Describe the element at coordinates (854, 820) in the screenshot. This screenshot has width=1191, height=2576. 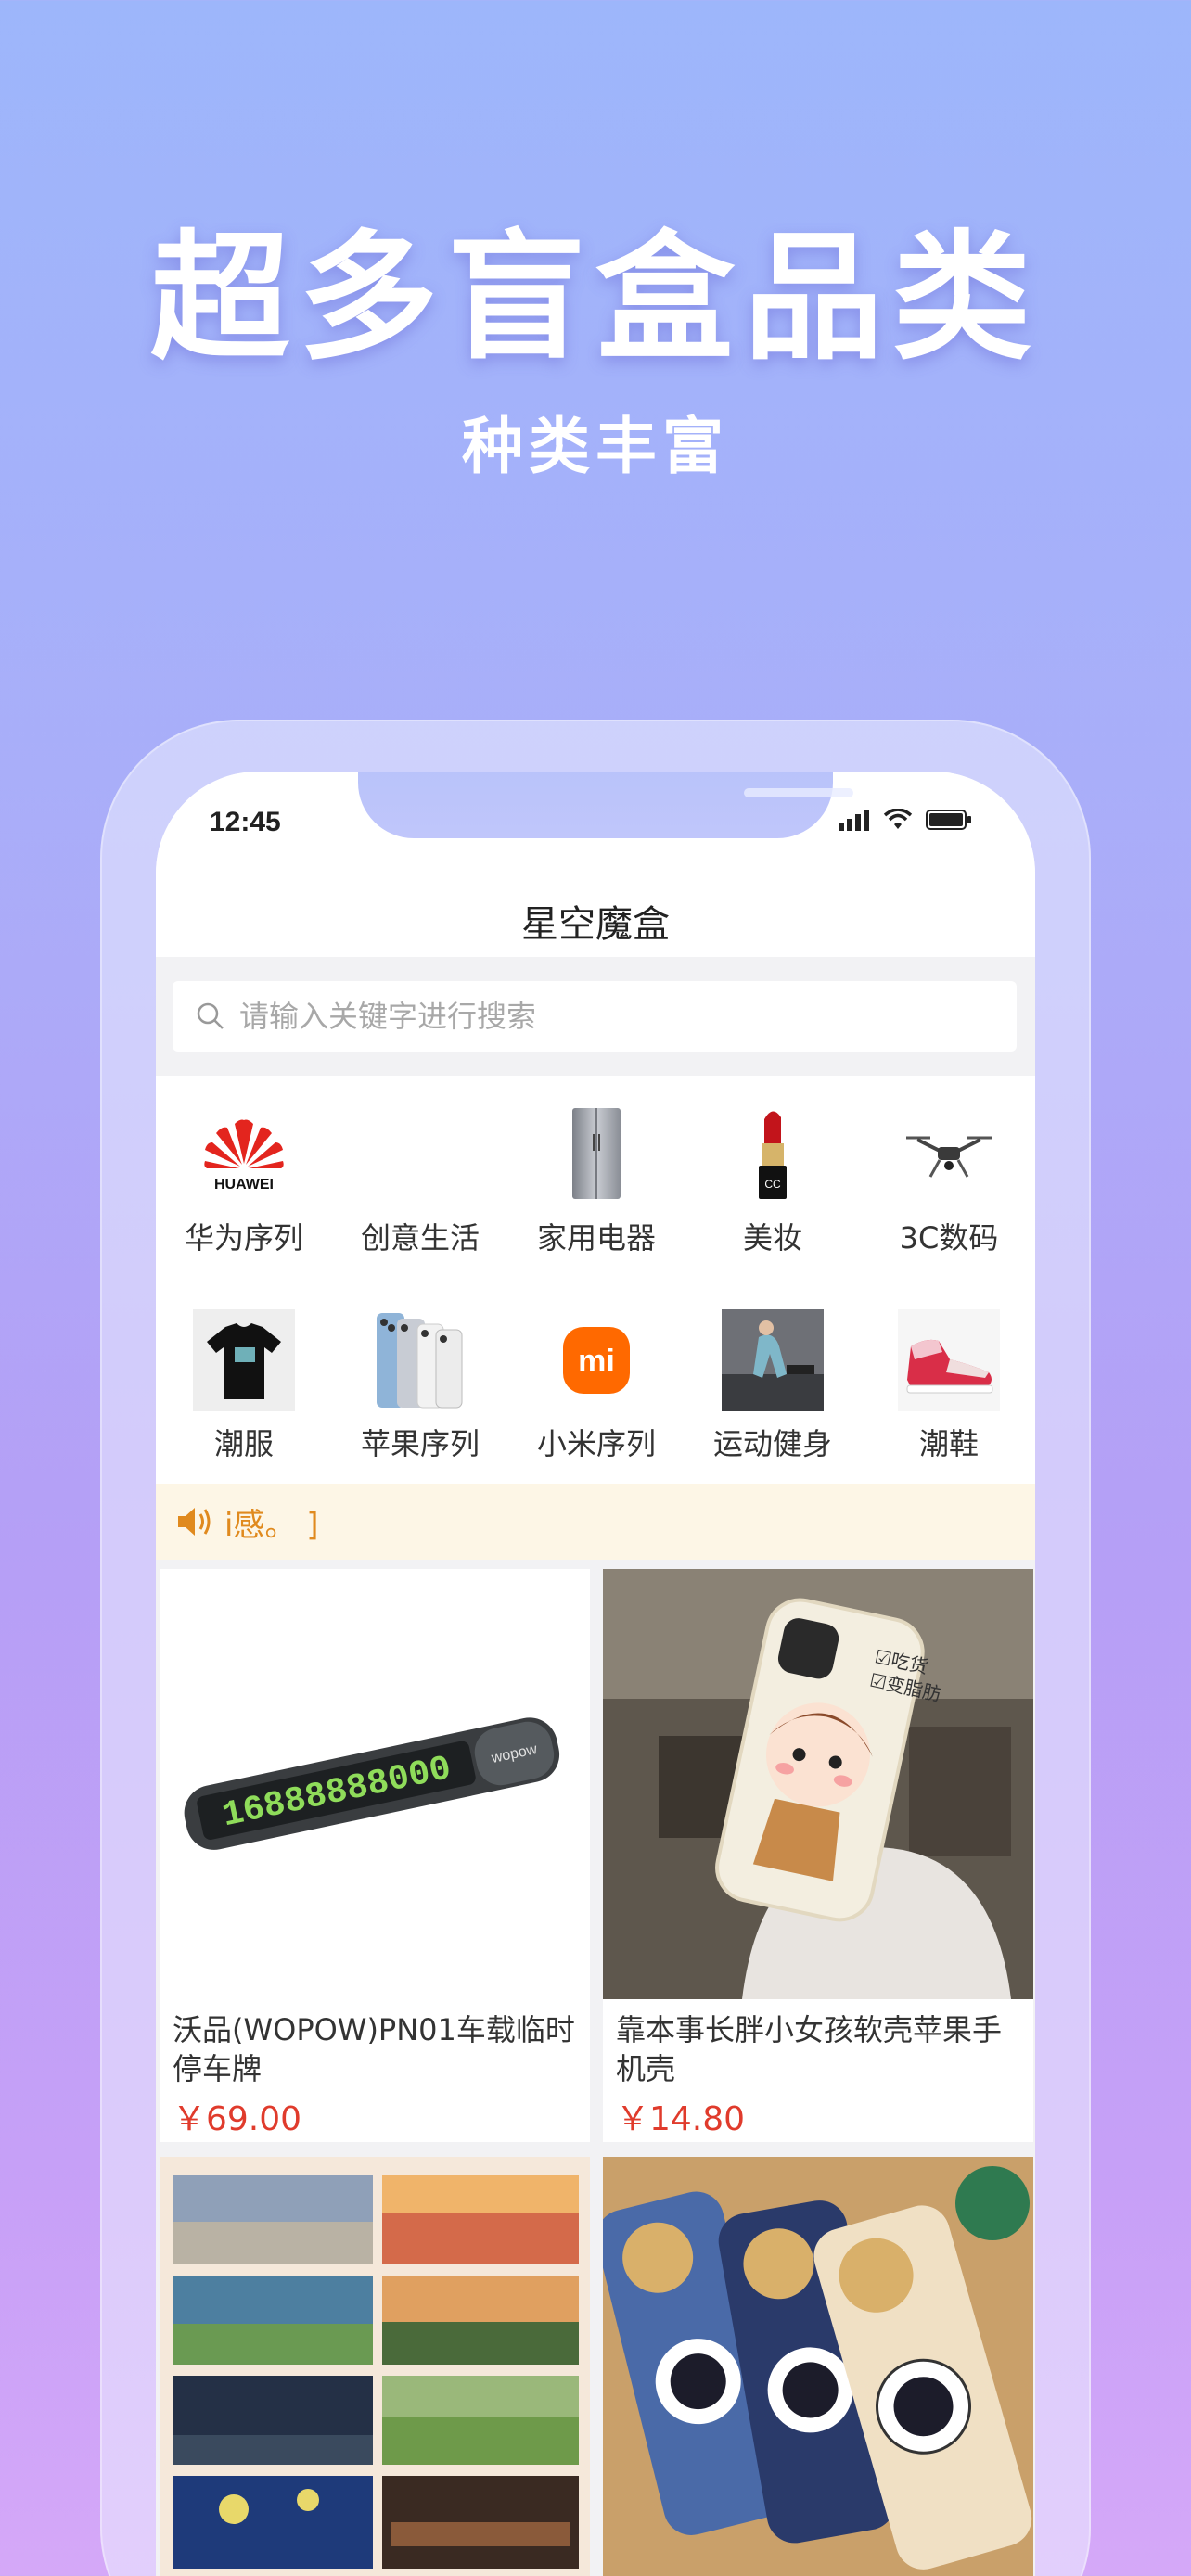
I see `signal-icon` at that location.